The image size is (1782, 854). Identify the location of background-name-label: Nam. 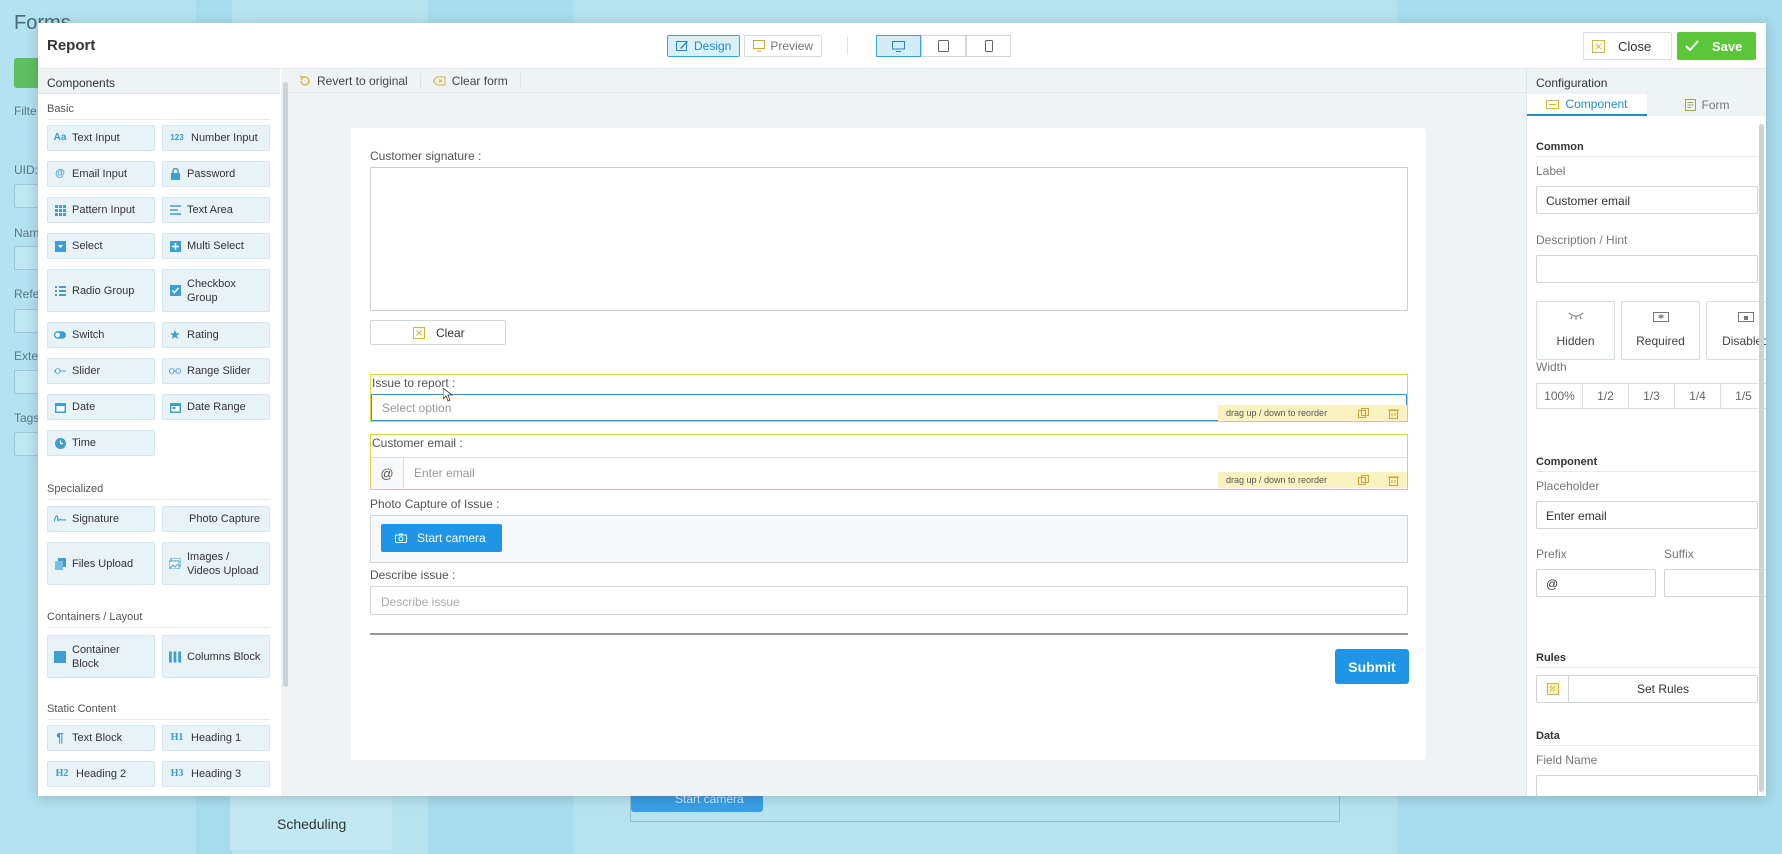
(27, 233).